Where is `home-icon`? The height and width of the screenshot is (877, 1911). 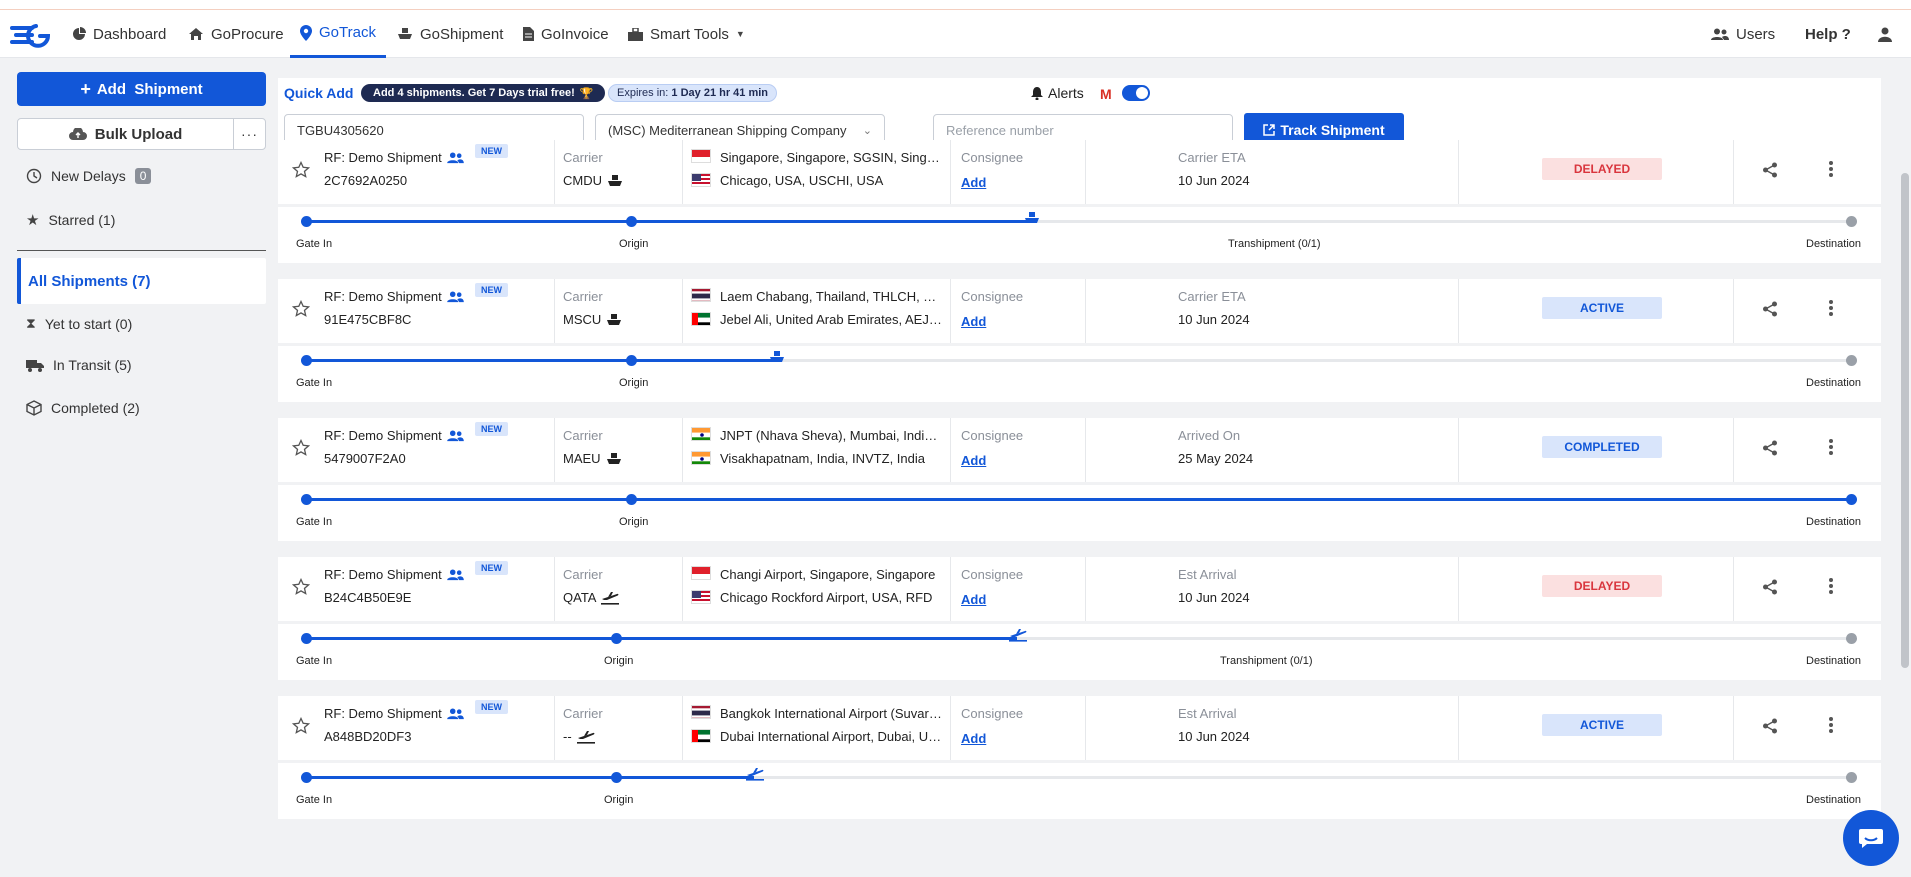 home-icon is located at coordinates (196, 34).